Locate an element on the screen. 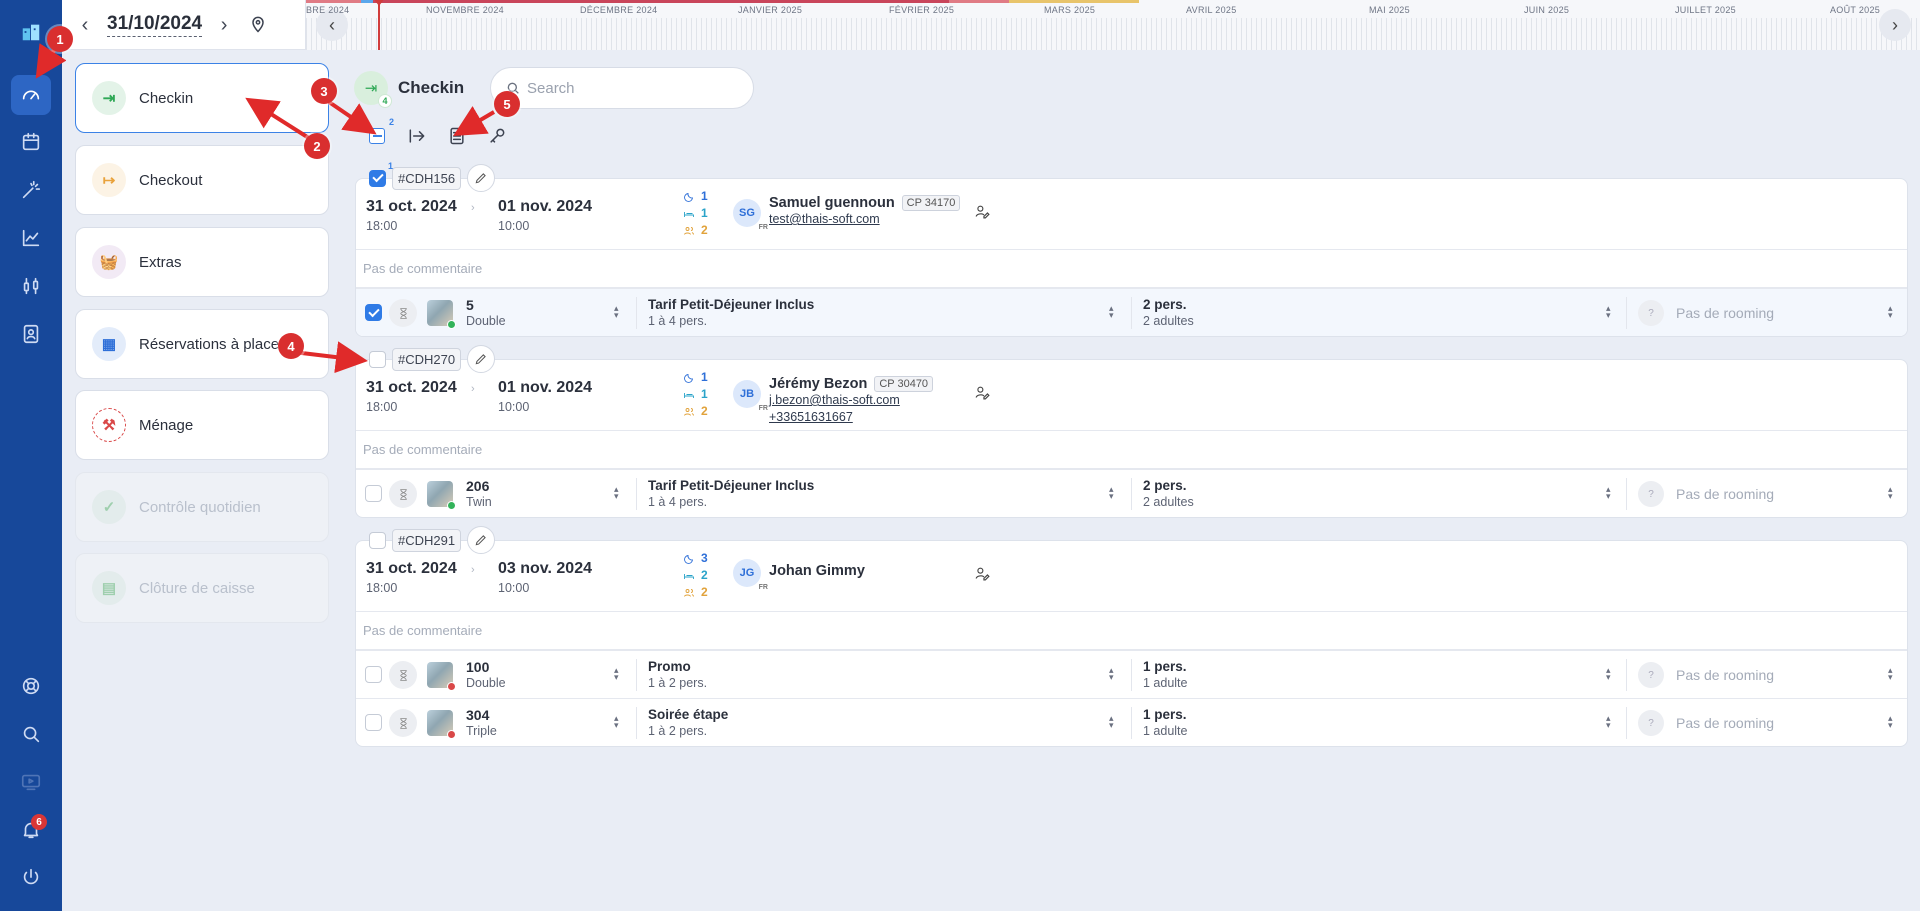 Image resolution: width=1920 pixels, height=911 pixels. rate-info: Soirée étape 1 à 2 pers. is located at coordinates (688, 722).